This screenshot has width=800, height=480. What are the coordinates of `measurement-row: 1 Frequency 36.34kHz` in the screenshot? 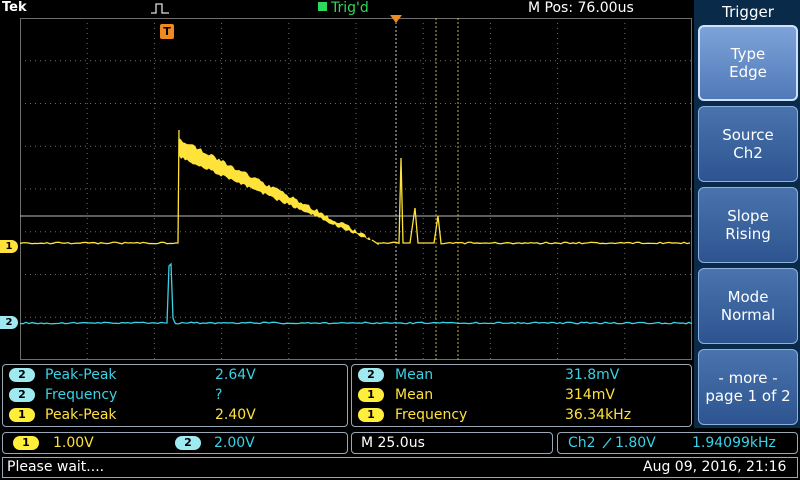 It's located at (522, 415).